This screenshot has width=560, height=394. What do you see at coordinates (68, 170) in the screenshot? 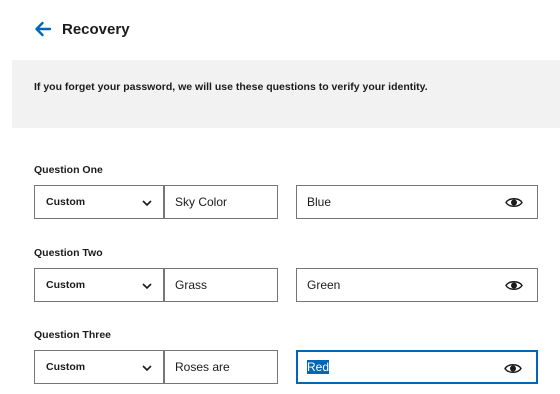
I see `question-one-label: Question One` at bounding box center [68, 170].